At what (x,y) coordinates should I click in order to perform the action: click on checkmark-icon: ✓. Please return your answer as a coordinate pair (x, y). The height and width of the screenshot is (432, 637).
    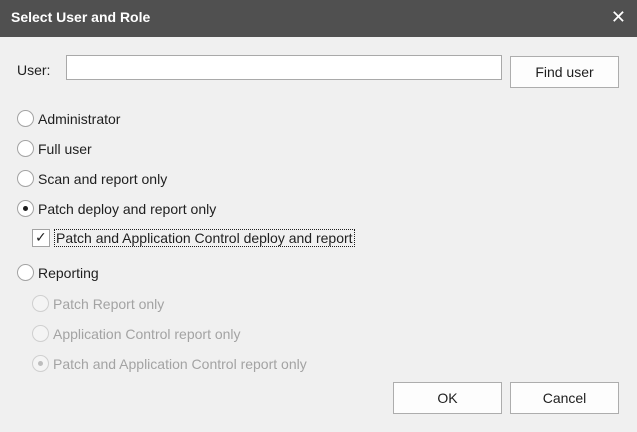
    Looking at the image, I should click on (41, 237).